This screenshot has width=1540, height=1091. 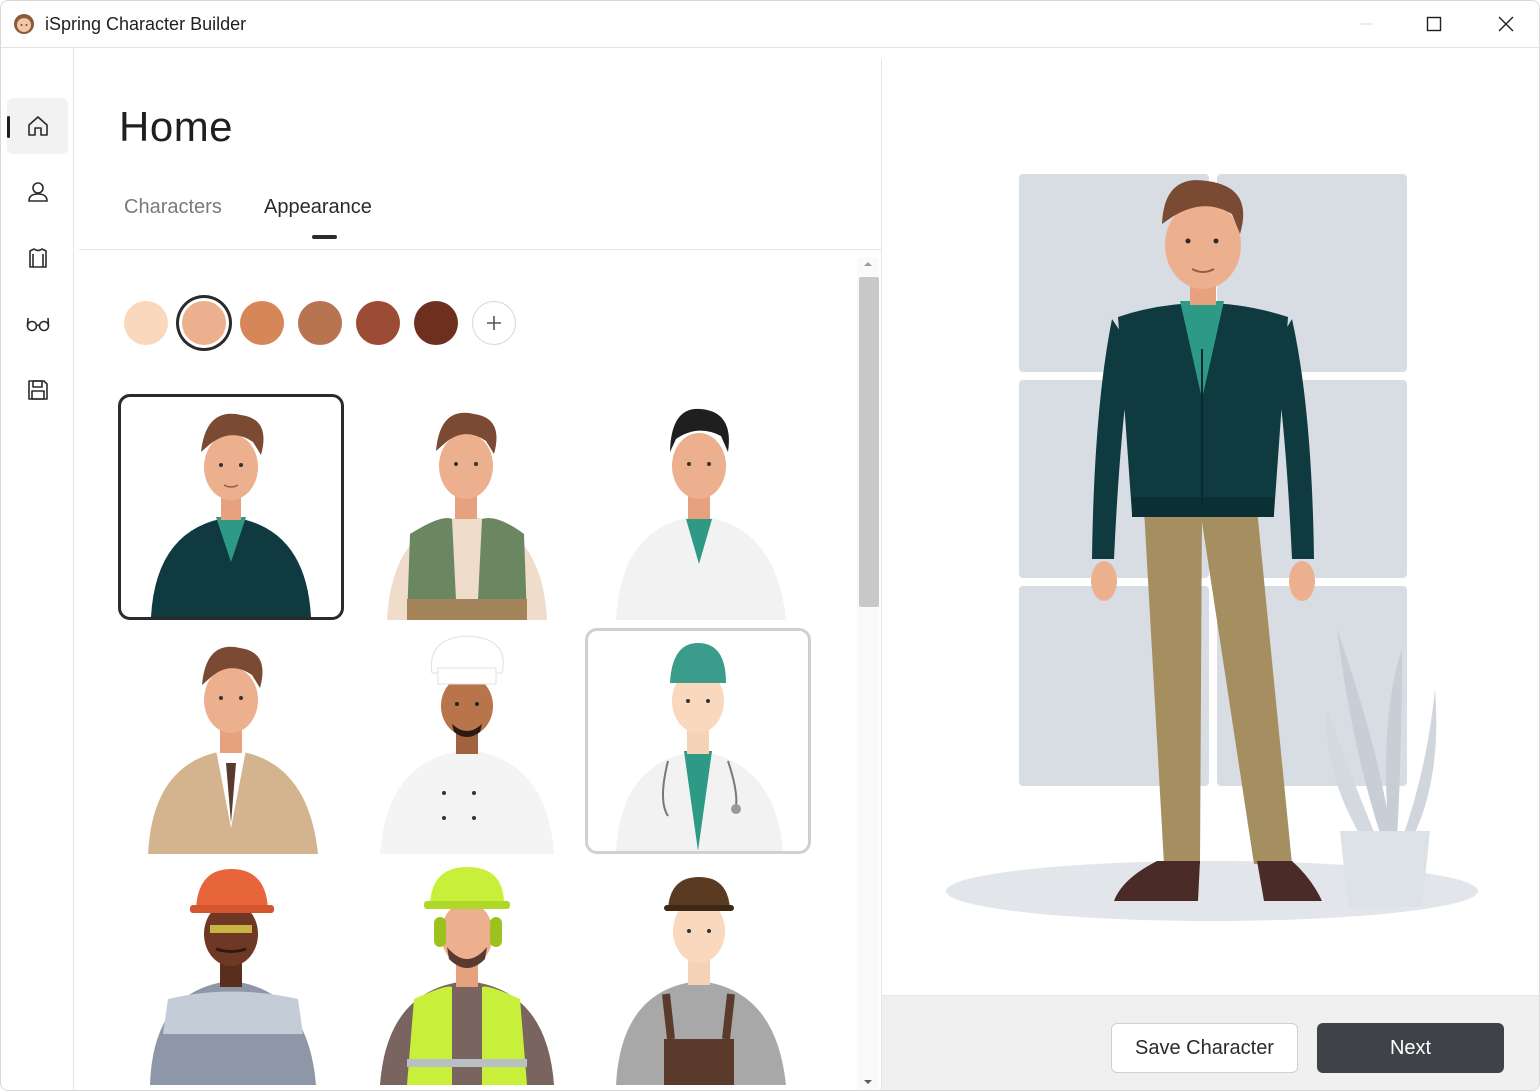 I want to click on glasses-icon, so click(x=37, y=324).